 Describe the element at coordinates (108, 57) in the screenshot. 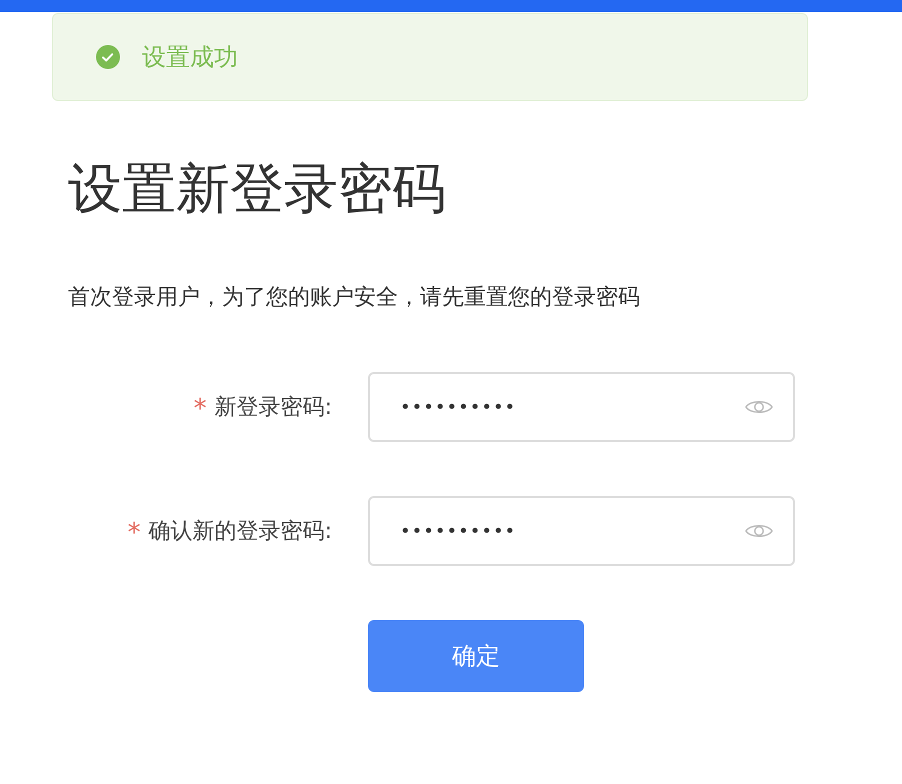

I see `check-circle-icon` at that location.